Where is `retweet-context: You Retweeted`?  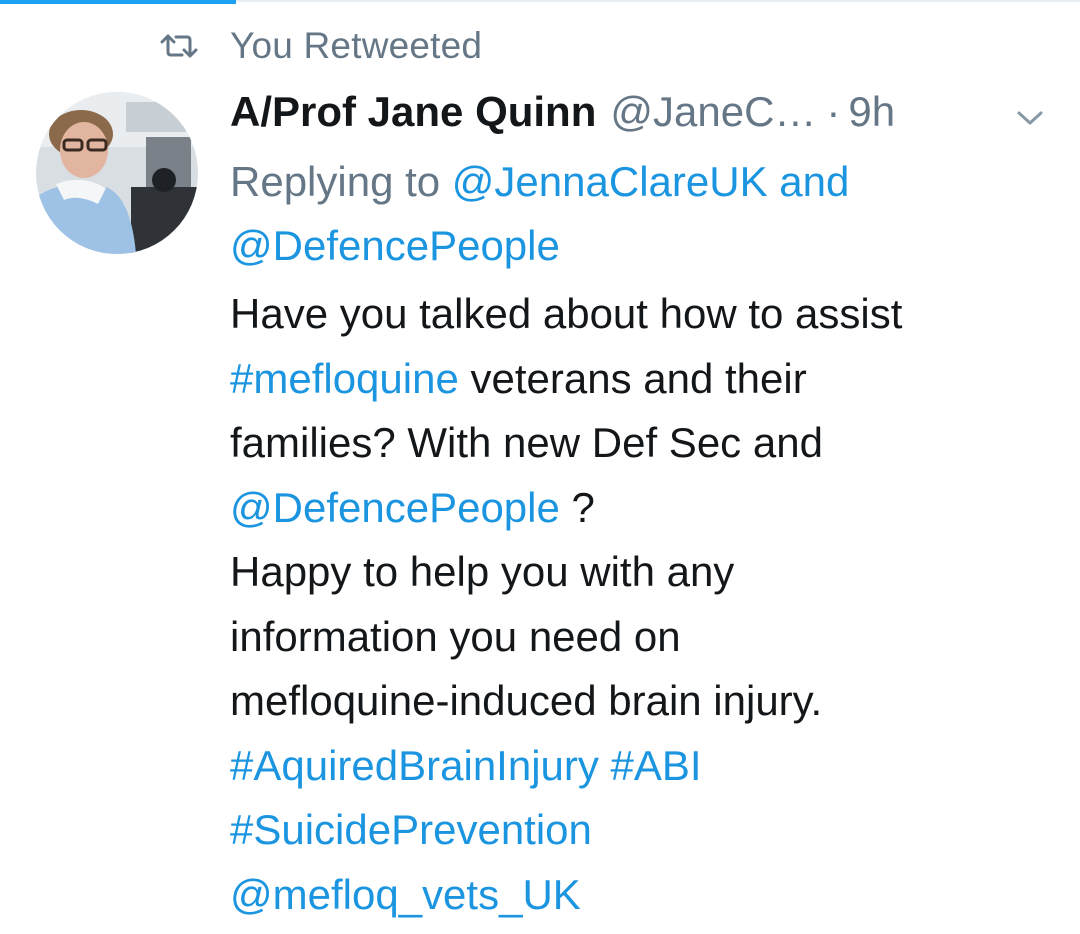 retweet-context: You Retweeted is located at coordinates (321, 46).